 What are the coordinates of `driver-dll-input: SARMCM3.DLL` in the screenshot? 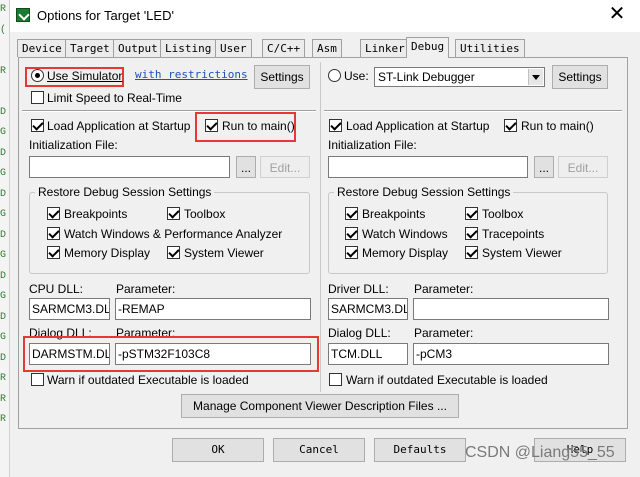 It's located at (368, 309).